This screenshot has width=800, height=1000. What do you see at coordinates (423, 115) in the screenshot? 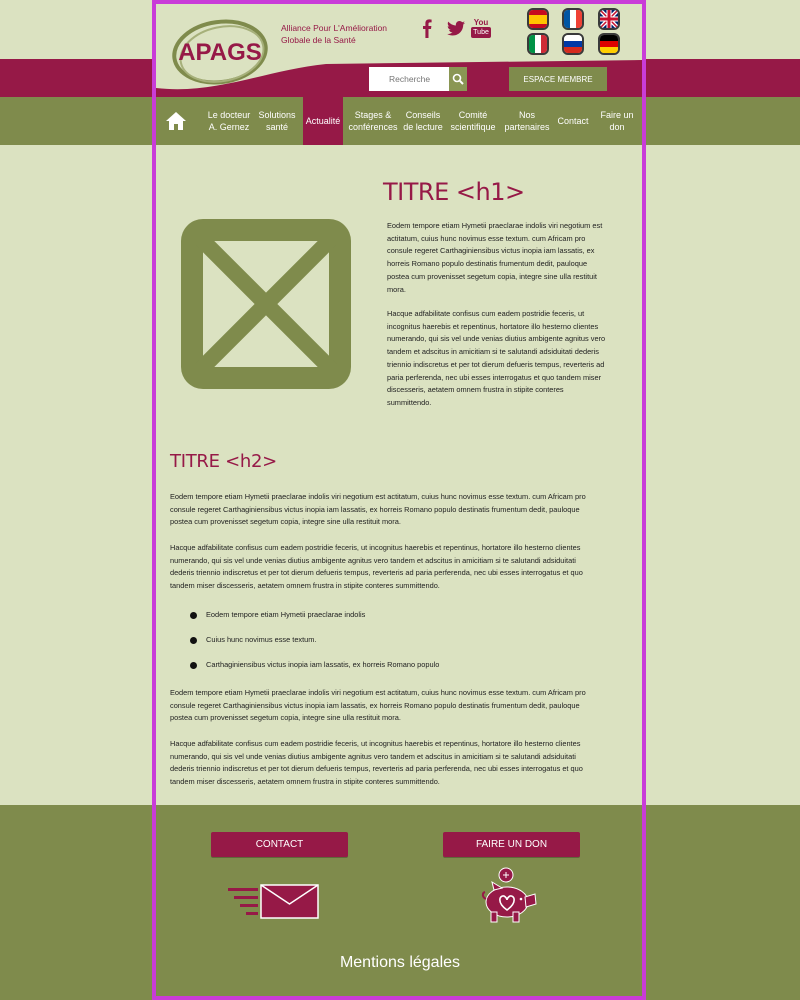
I see `nav-label: Conseils` at bounding box center [423, 115].